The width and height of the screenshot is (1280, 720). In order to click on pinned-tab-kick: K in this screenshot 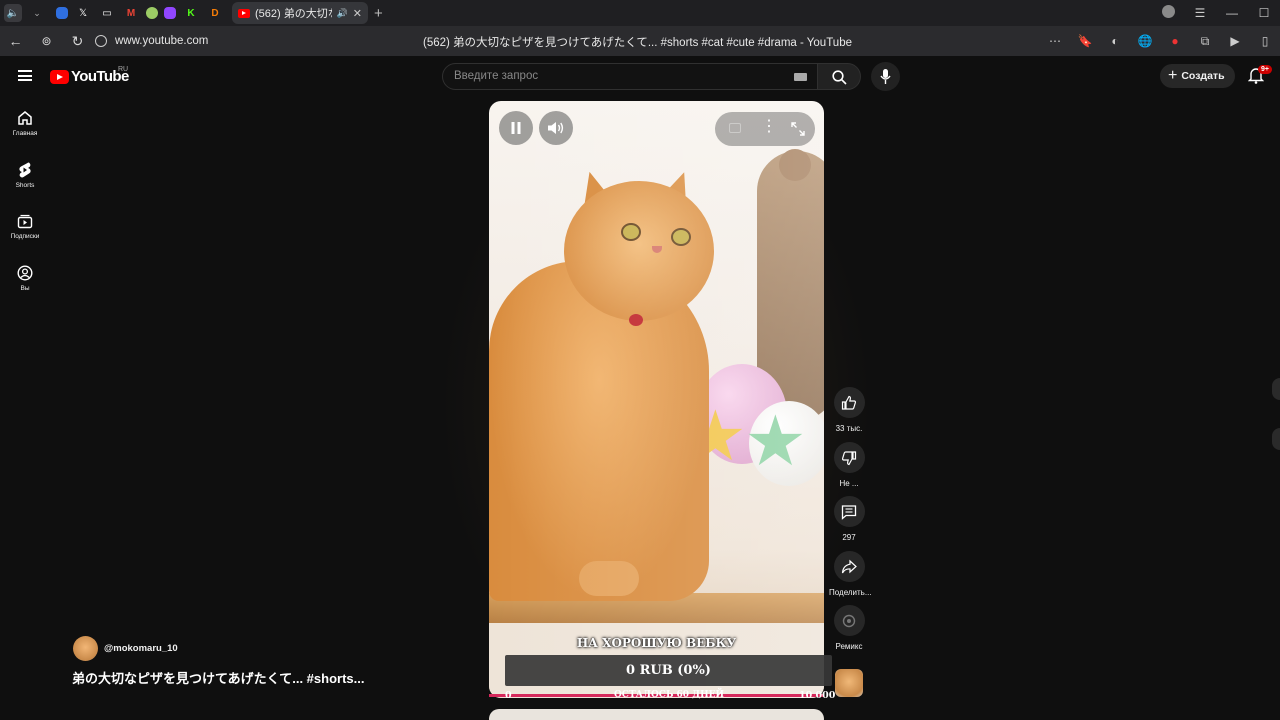, I will do `click(191, 13)`.